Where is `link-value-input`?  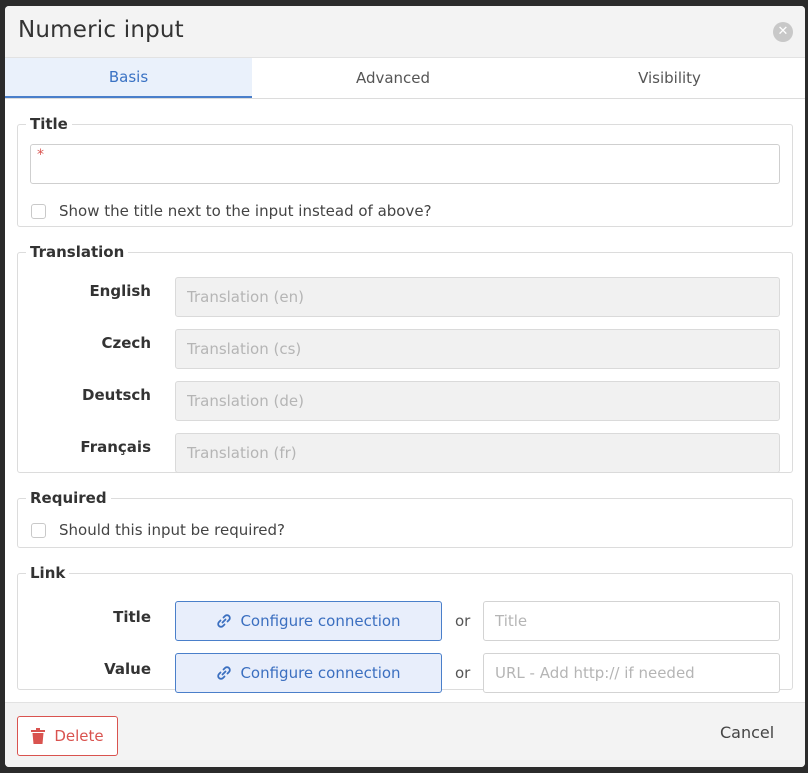 link-value-input is located at coordinates (631, 673).